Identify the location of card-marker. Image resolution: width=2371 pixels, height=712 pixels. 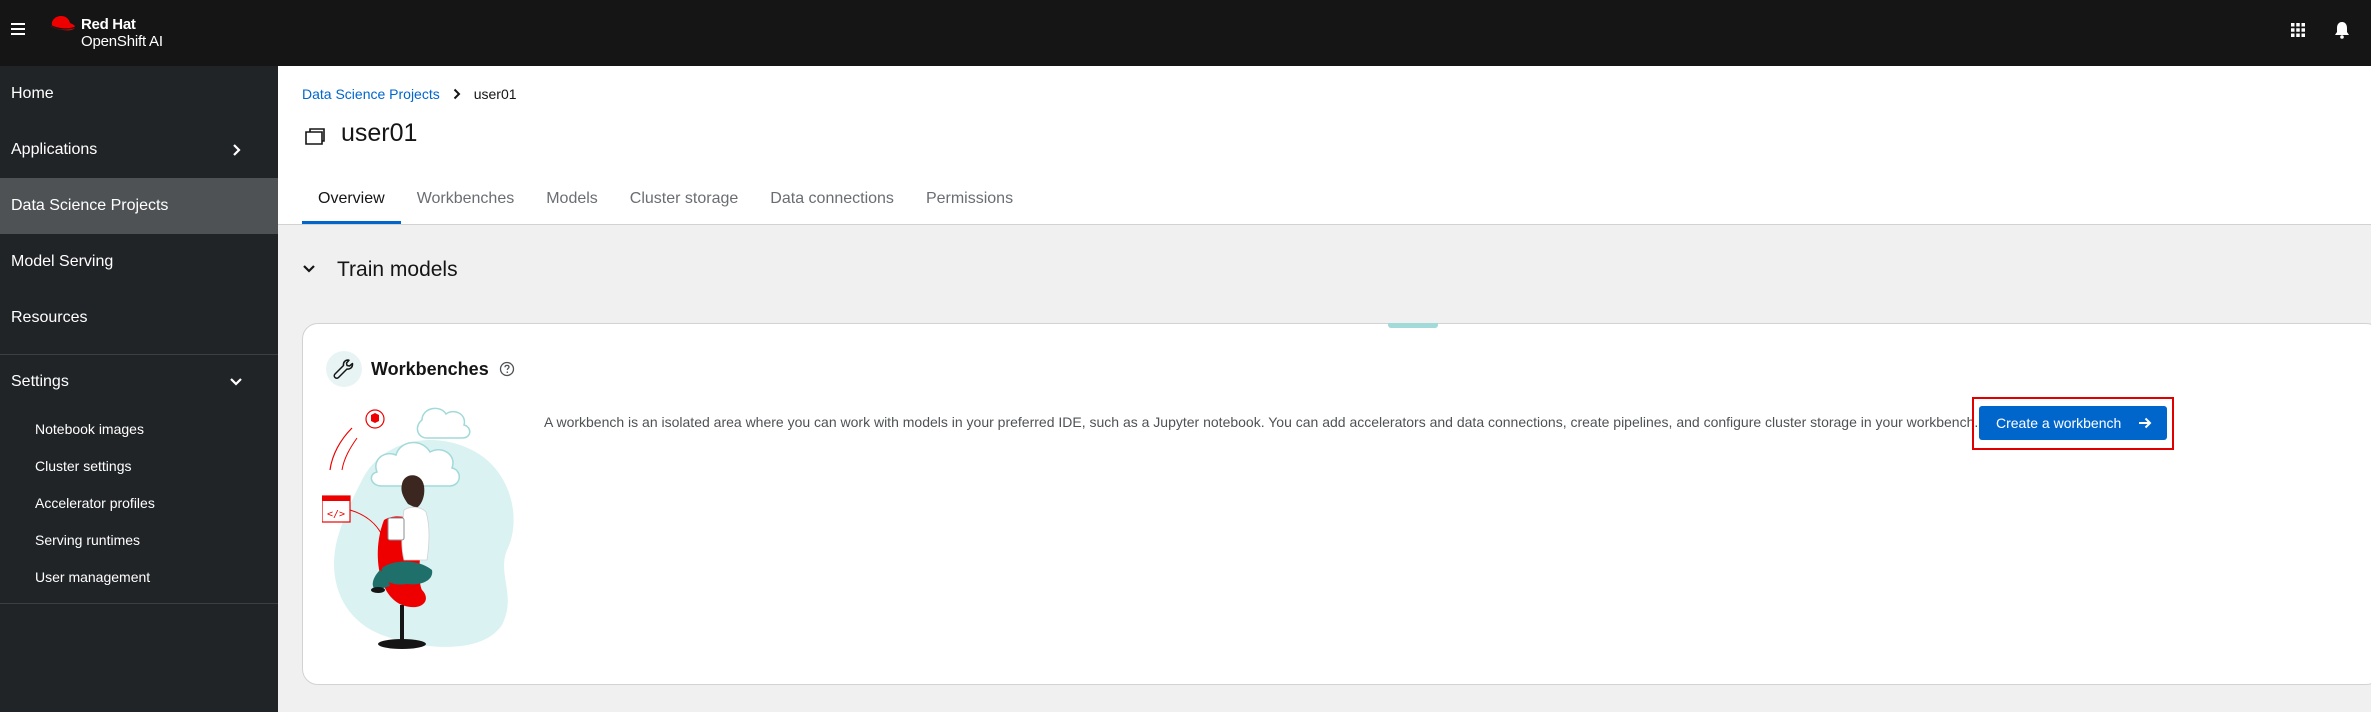
(1413, 325).